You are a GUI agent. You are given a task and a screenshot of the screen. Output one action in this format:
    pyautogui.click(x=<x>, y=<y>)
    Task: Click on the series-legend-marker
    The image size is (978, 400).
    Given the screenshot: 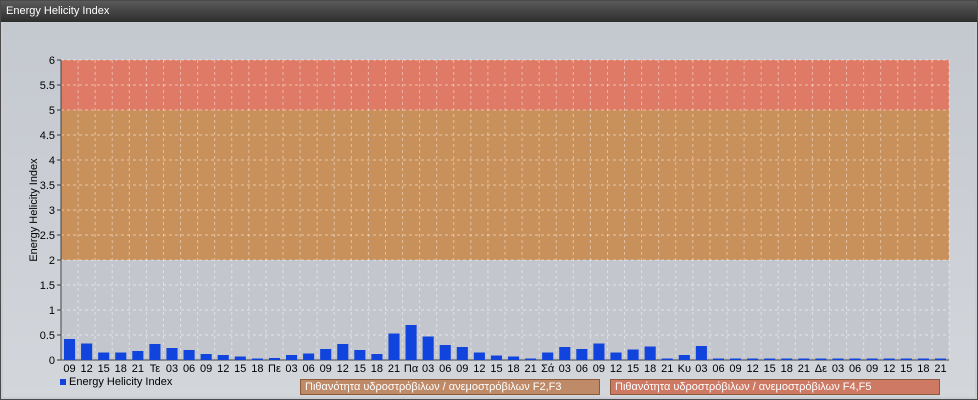 What is the action you would take?
    pyautogui.click(x=63, y=382)
    